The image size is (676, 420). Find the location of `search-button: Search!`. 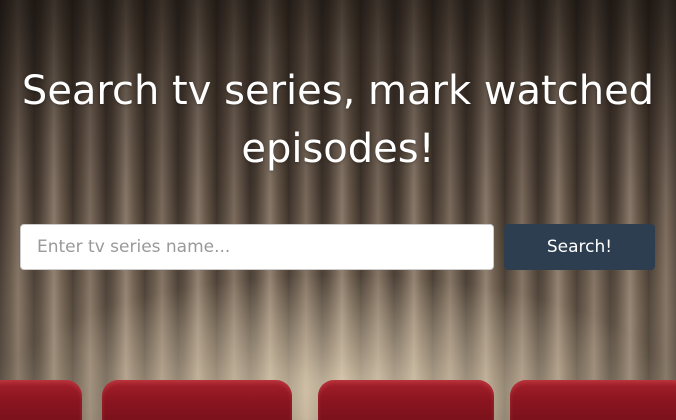

search-button: Search! is located at coordinates (579, 247).